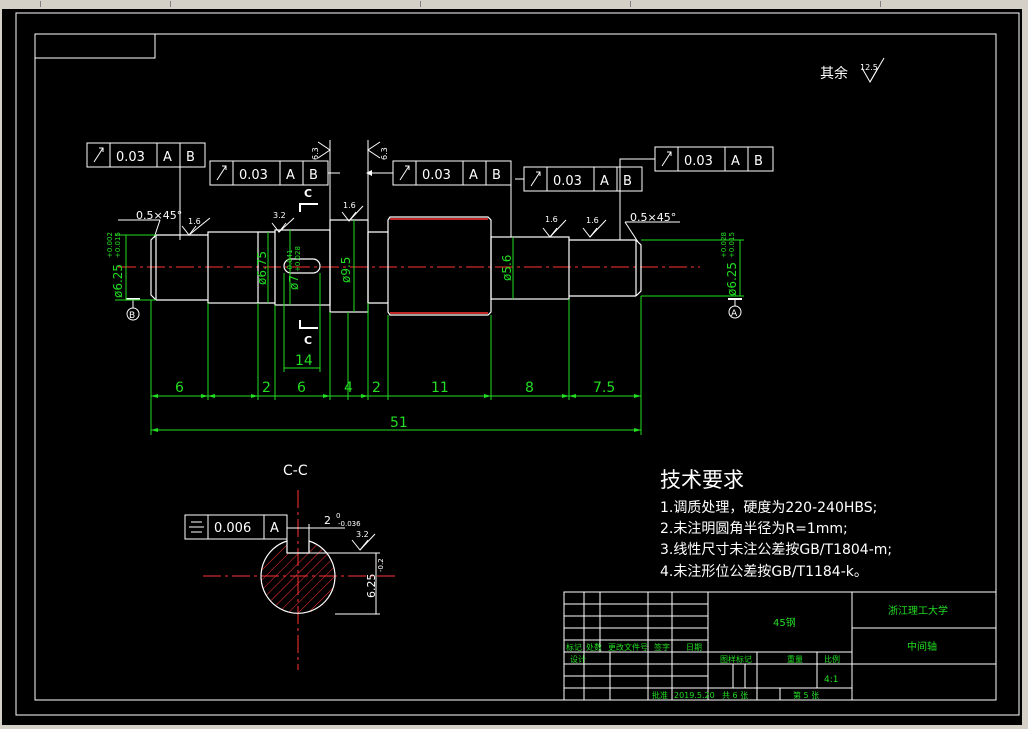  I want to click on fcf-far-left-datum-a: A, so click(167, 157).